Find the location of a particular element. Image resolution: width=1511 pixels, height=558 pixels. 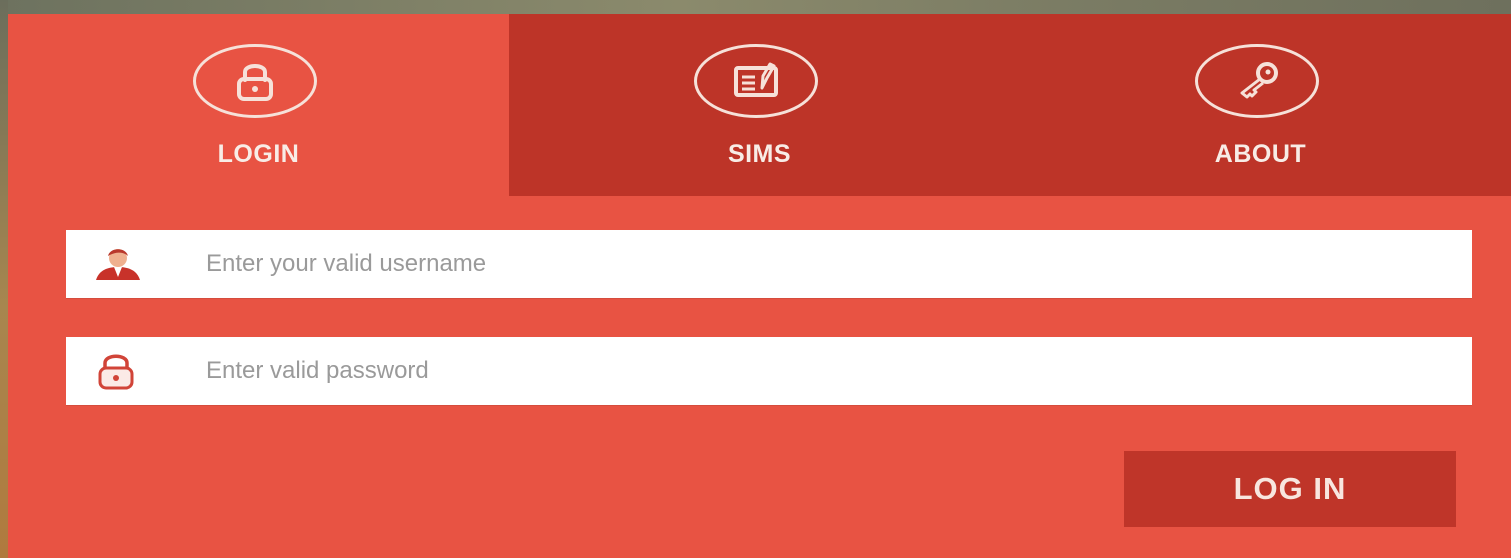

username-field is located at coordinates (769, 264).